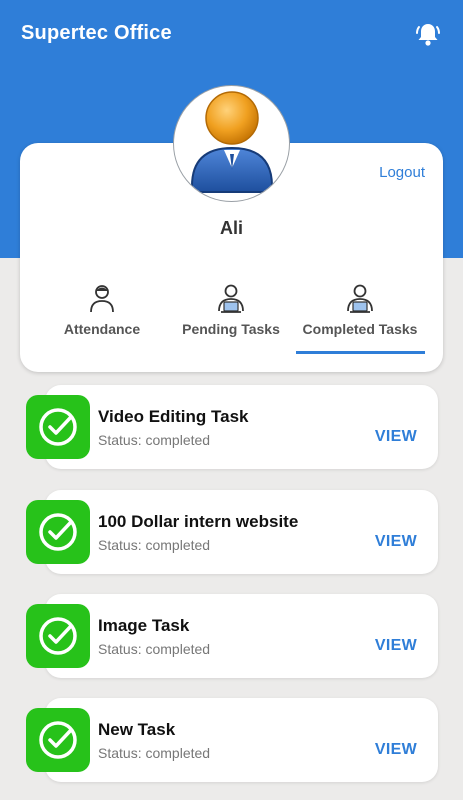  Describe the element at coordinates (402, 172) in the screenshot. I see `logout-link: Logout` at that location.